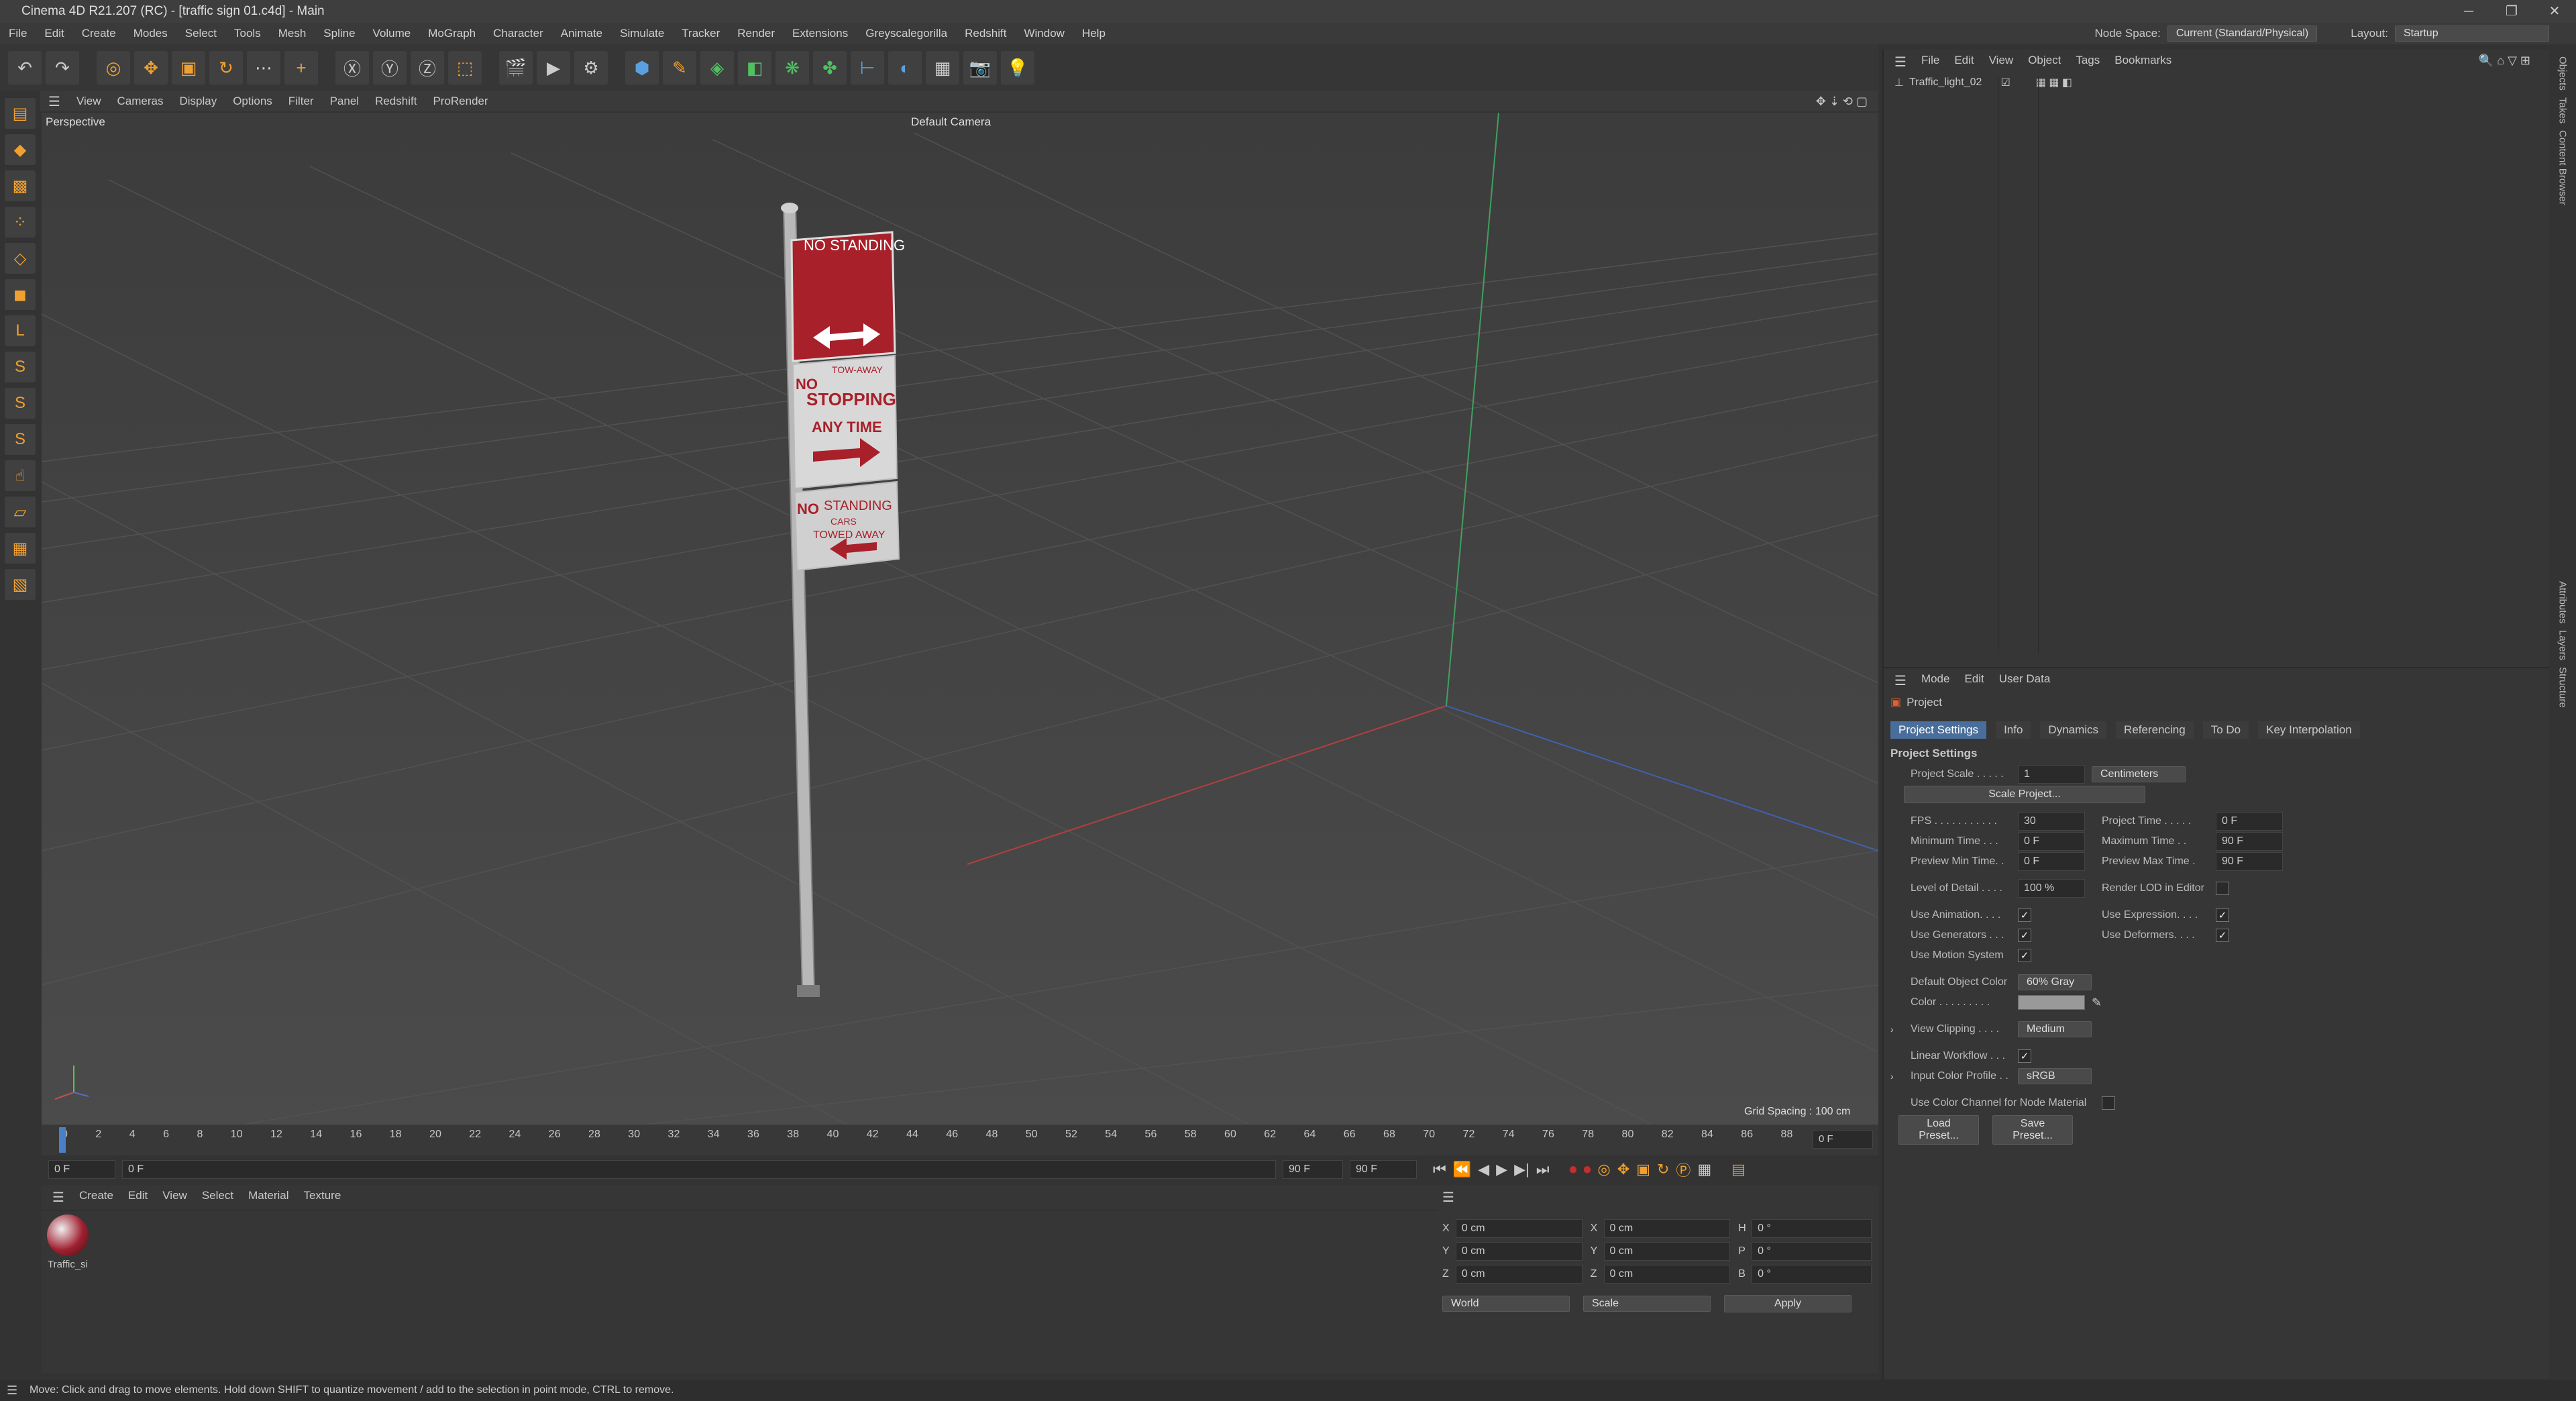 The height and width of the screenshot is (1401, 2576). What do you see at coordinates (2108, 1103) in the screenshot?
I see `color-channel-checkbox` at bounding box center [2108, 1103].